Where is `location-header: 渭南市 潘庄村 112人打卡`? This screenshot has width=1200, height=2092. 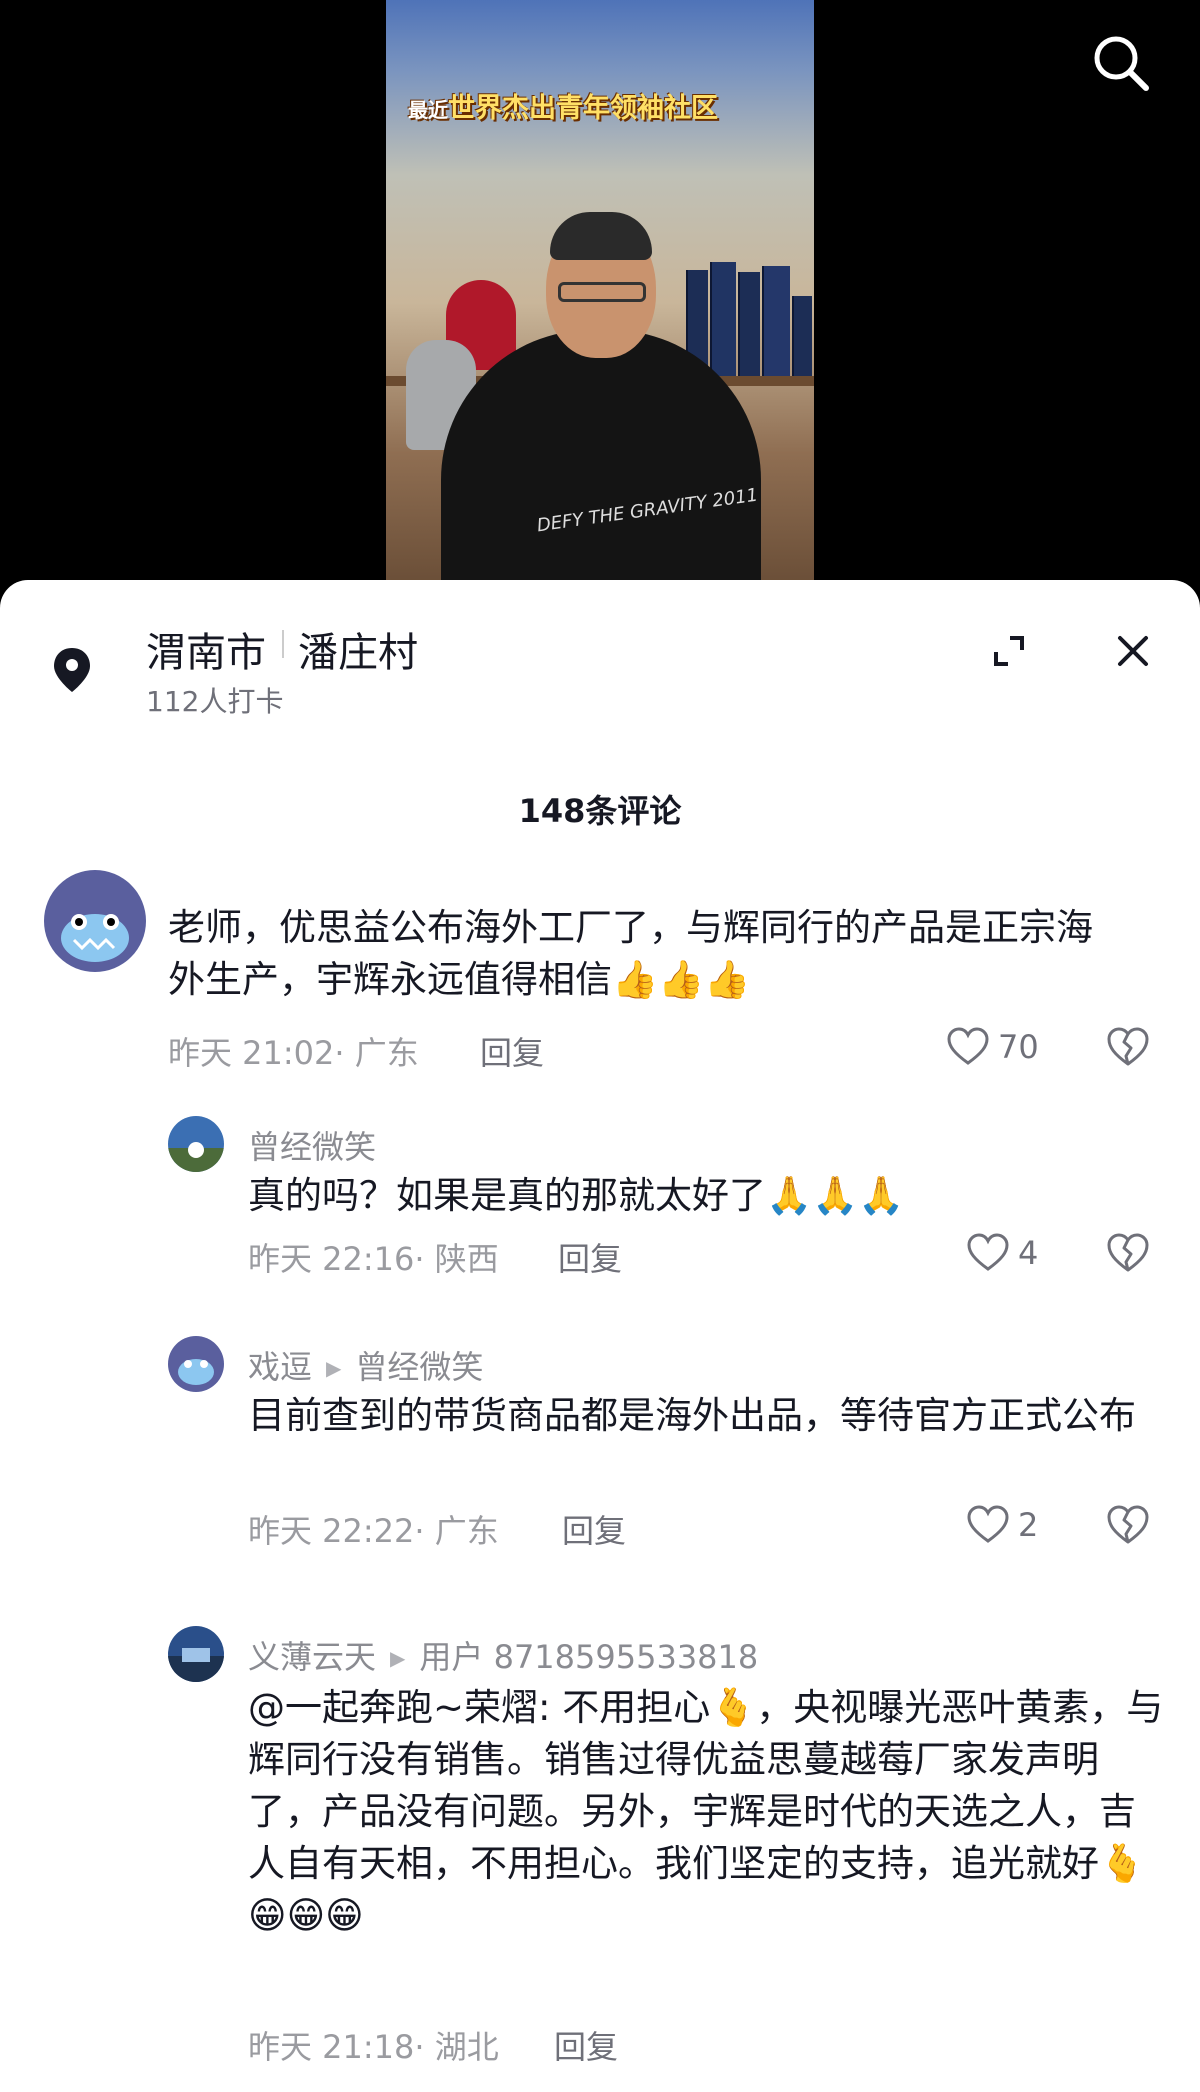 location-header: 渭南市 潘庄村 112人打卡 is located at coordinates (600, 655).